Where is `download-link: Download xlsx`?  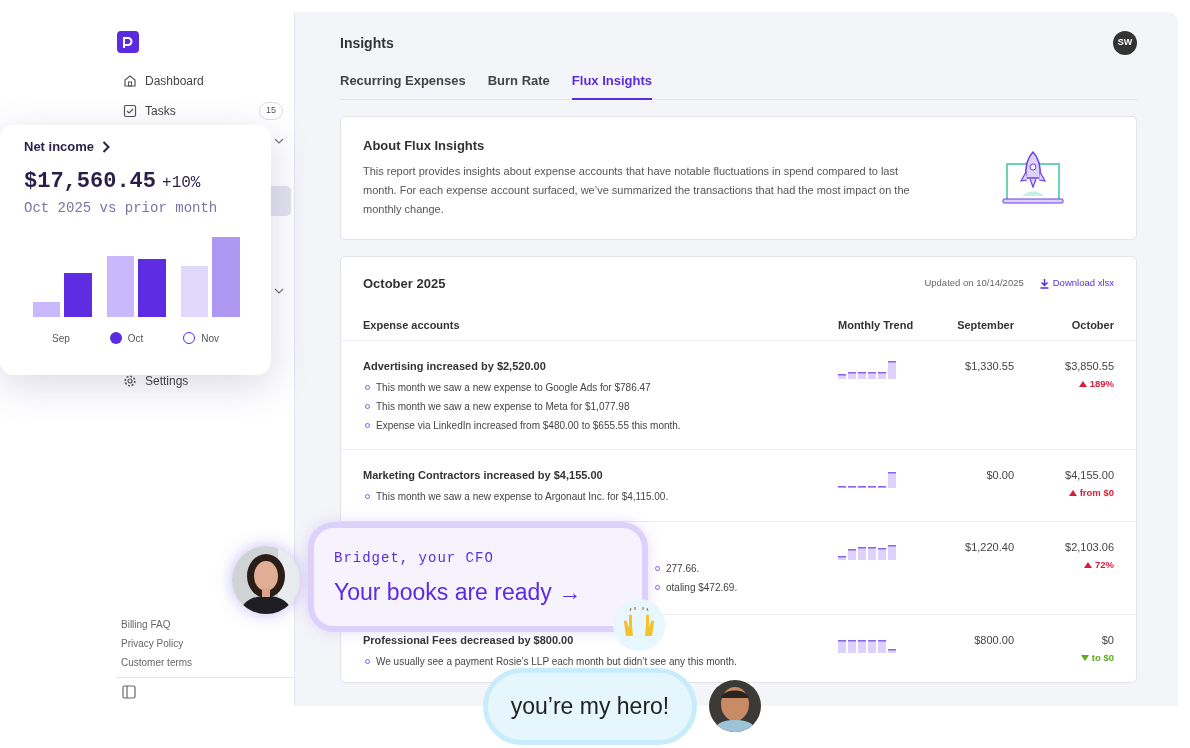
download-link: Download xlsx is located at coordinates (1076, 283).